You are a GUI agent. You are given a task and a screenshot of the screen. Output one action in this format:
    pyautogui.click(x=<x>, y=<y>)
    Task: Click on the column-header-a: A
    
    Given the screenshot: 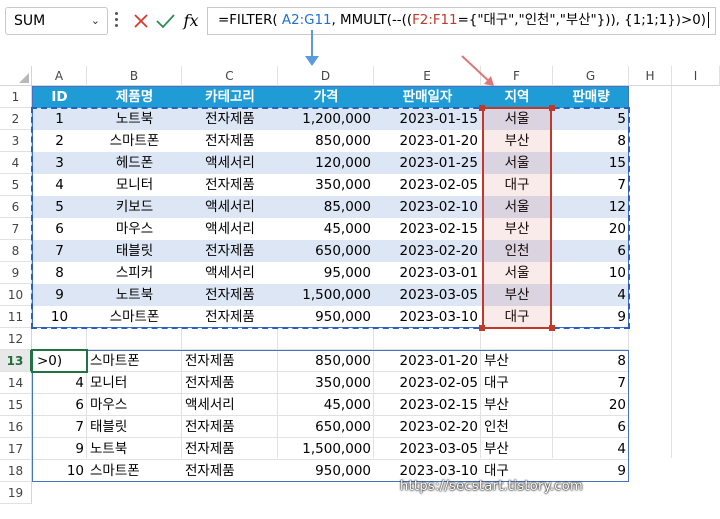 What is the action you would take?
    pyautogui.click(x=59, y=76)
    